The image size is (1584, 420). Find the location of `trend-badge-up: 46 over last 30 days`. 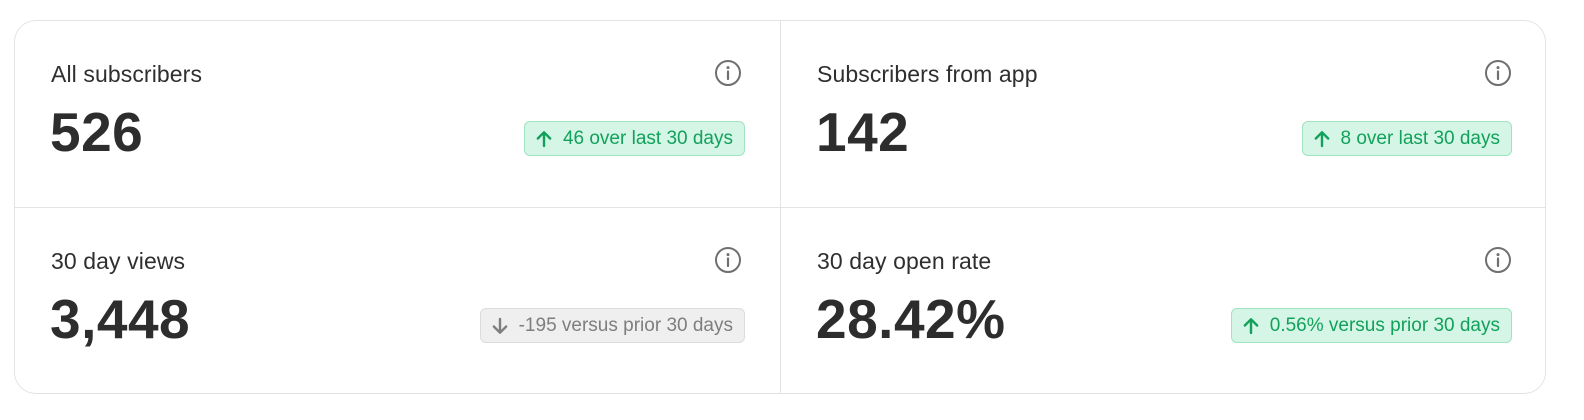

trend-badge-up: 46 over last 30 days is located at coordinates (634, 138).